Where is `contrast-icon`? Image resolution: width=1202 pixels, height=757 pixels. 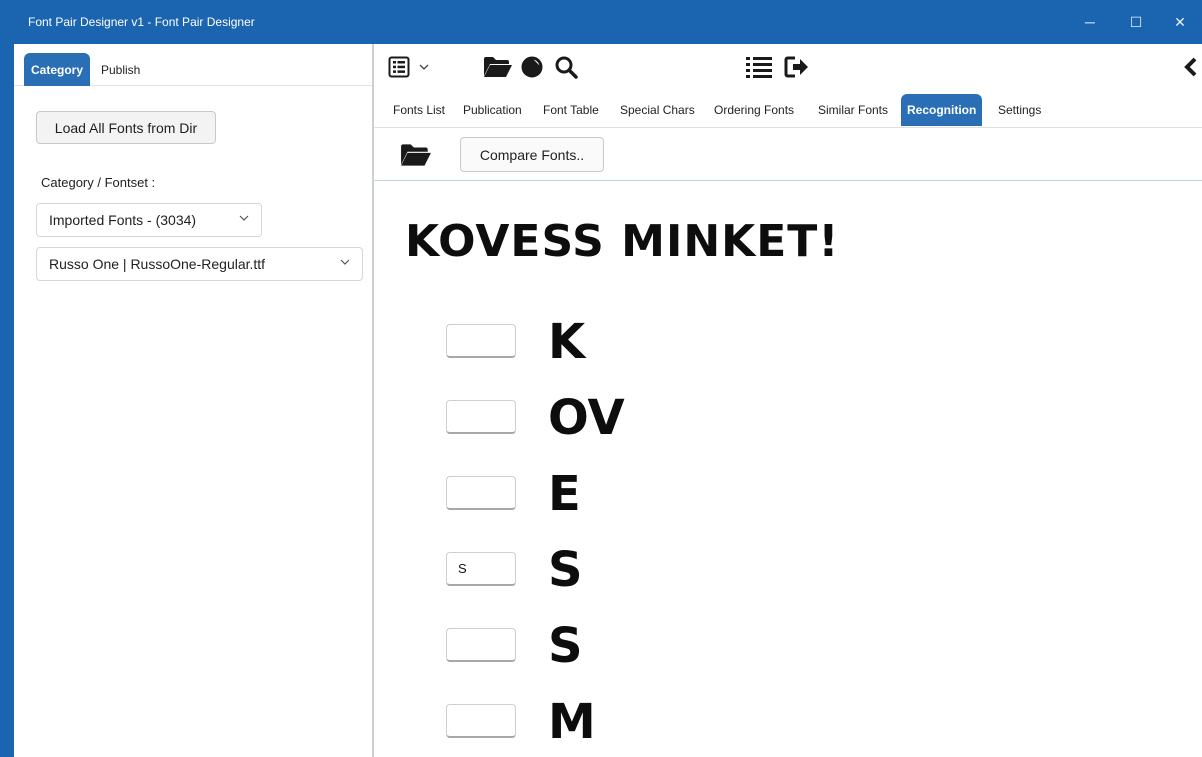
contrast-icon is located at coordinates (532, 67).